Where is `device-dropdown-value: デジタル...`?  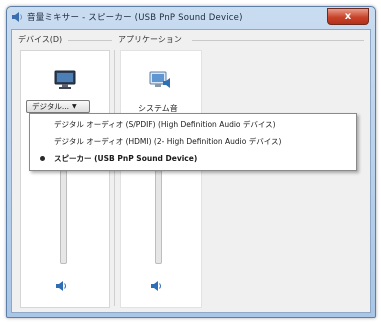 device-dropdown-value: デジタル... is located at coordinates (51, 106).